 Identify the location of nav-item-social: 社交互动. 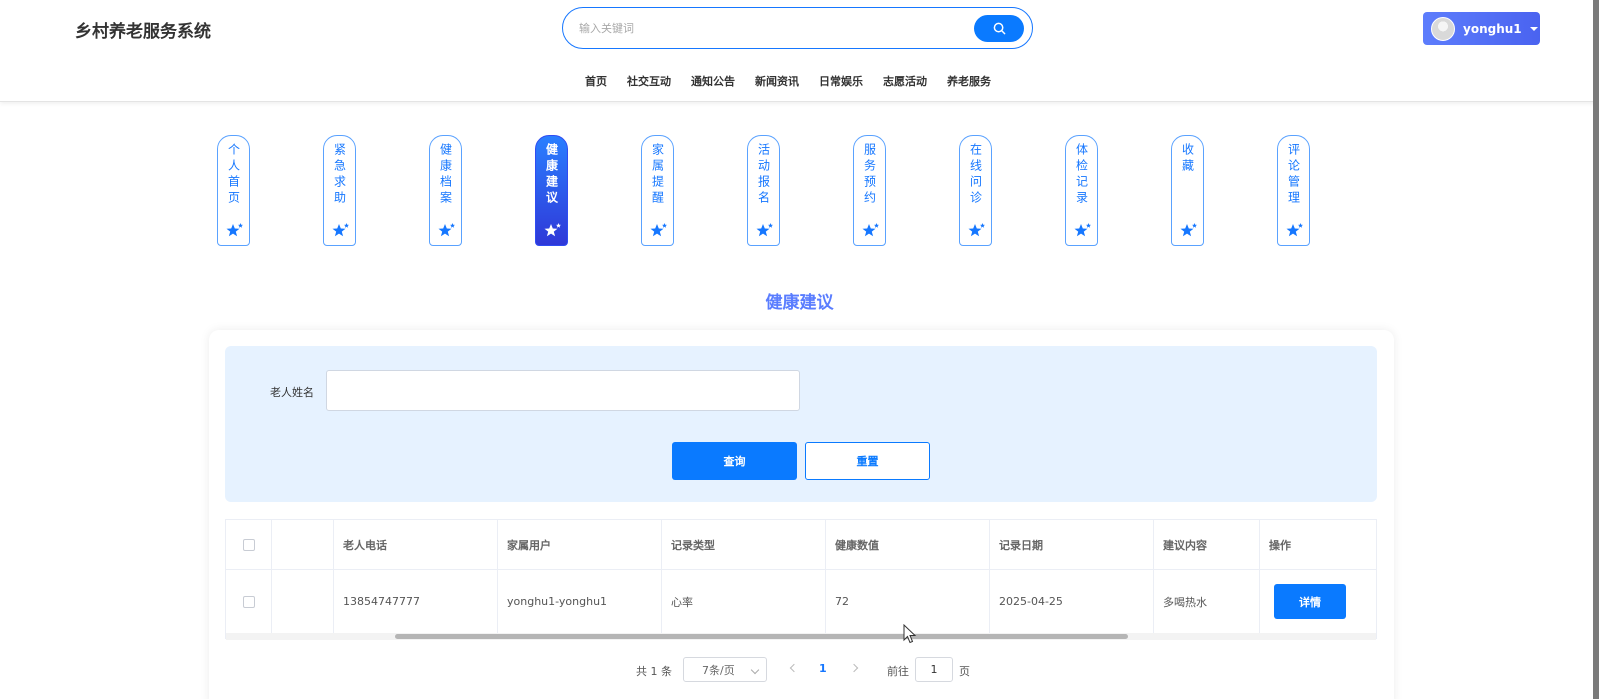
(649, 81).